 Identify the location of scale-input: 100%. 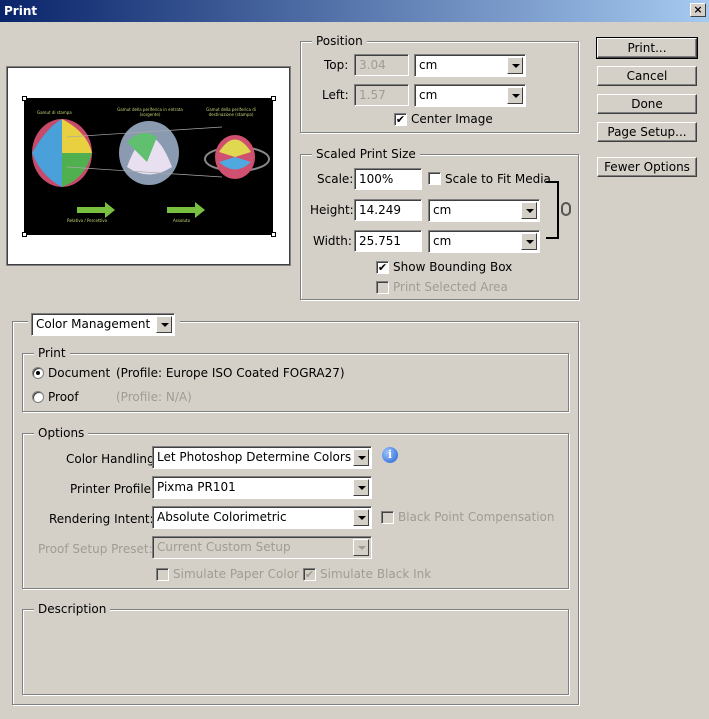
(388, 179).